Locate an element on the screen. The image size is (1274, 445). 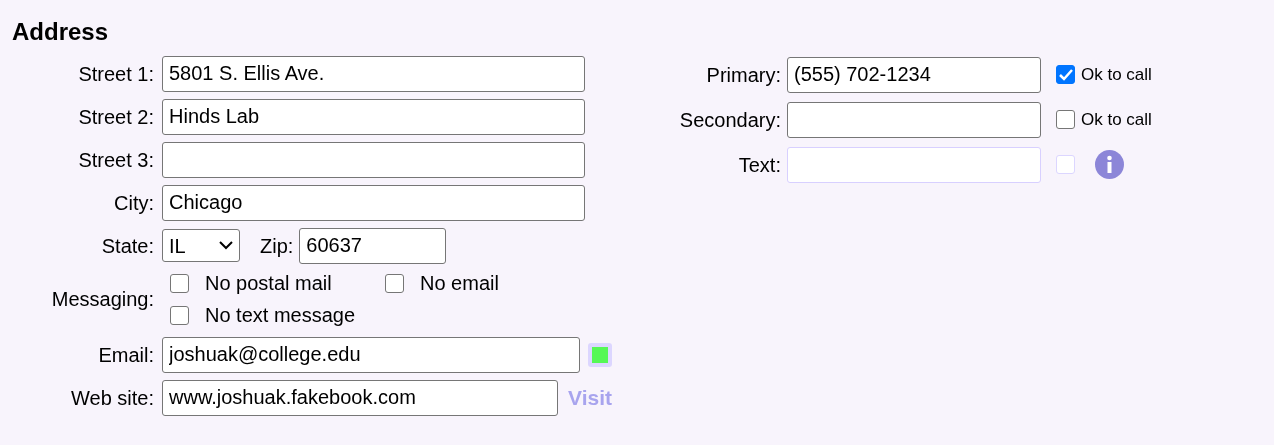
field-label: Street 3: is located at coordinates (116, 160).